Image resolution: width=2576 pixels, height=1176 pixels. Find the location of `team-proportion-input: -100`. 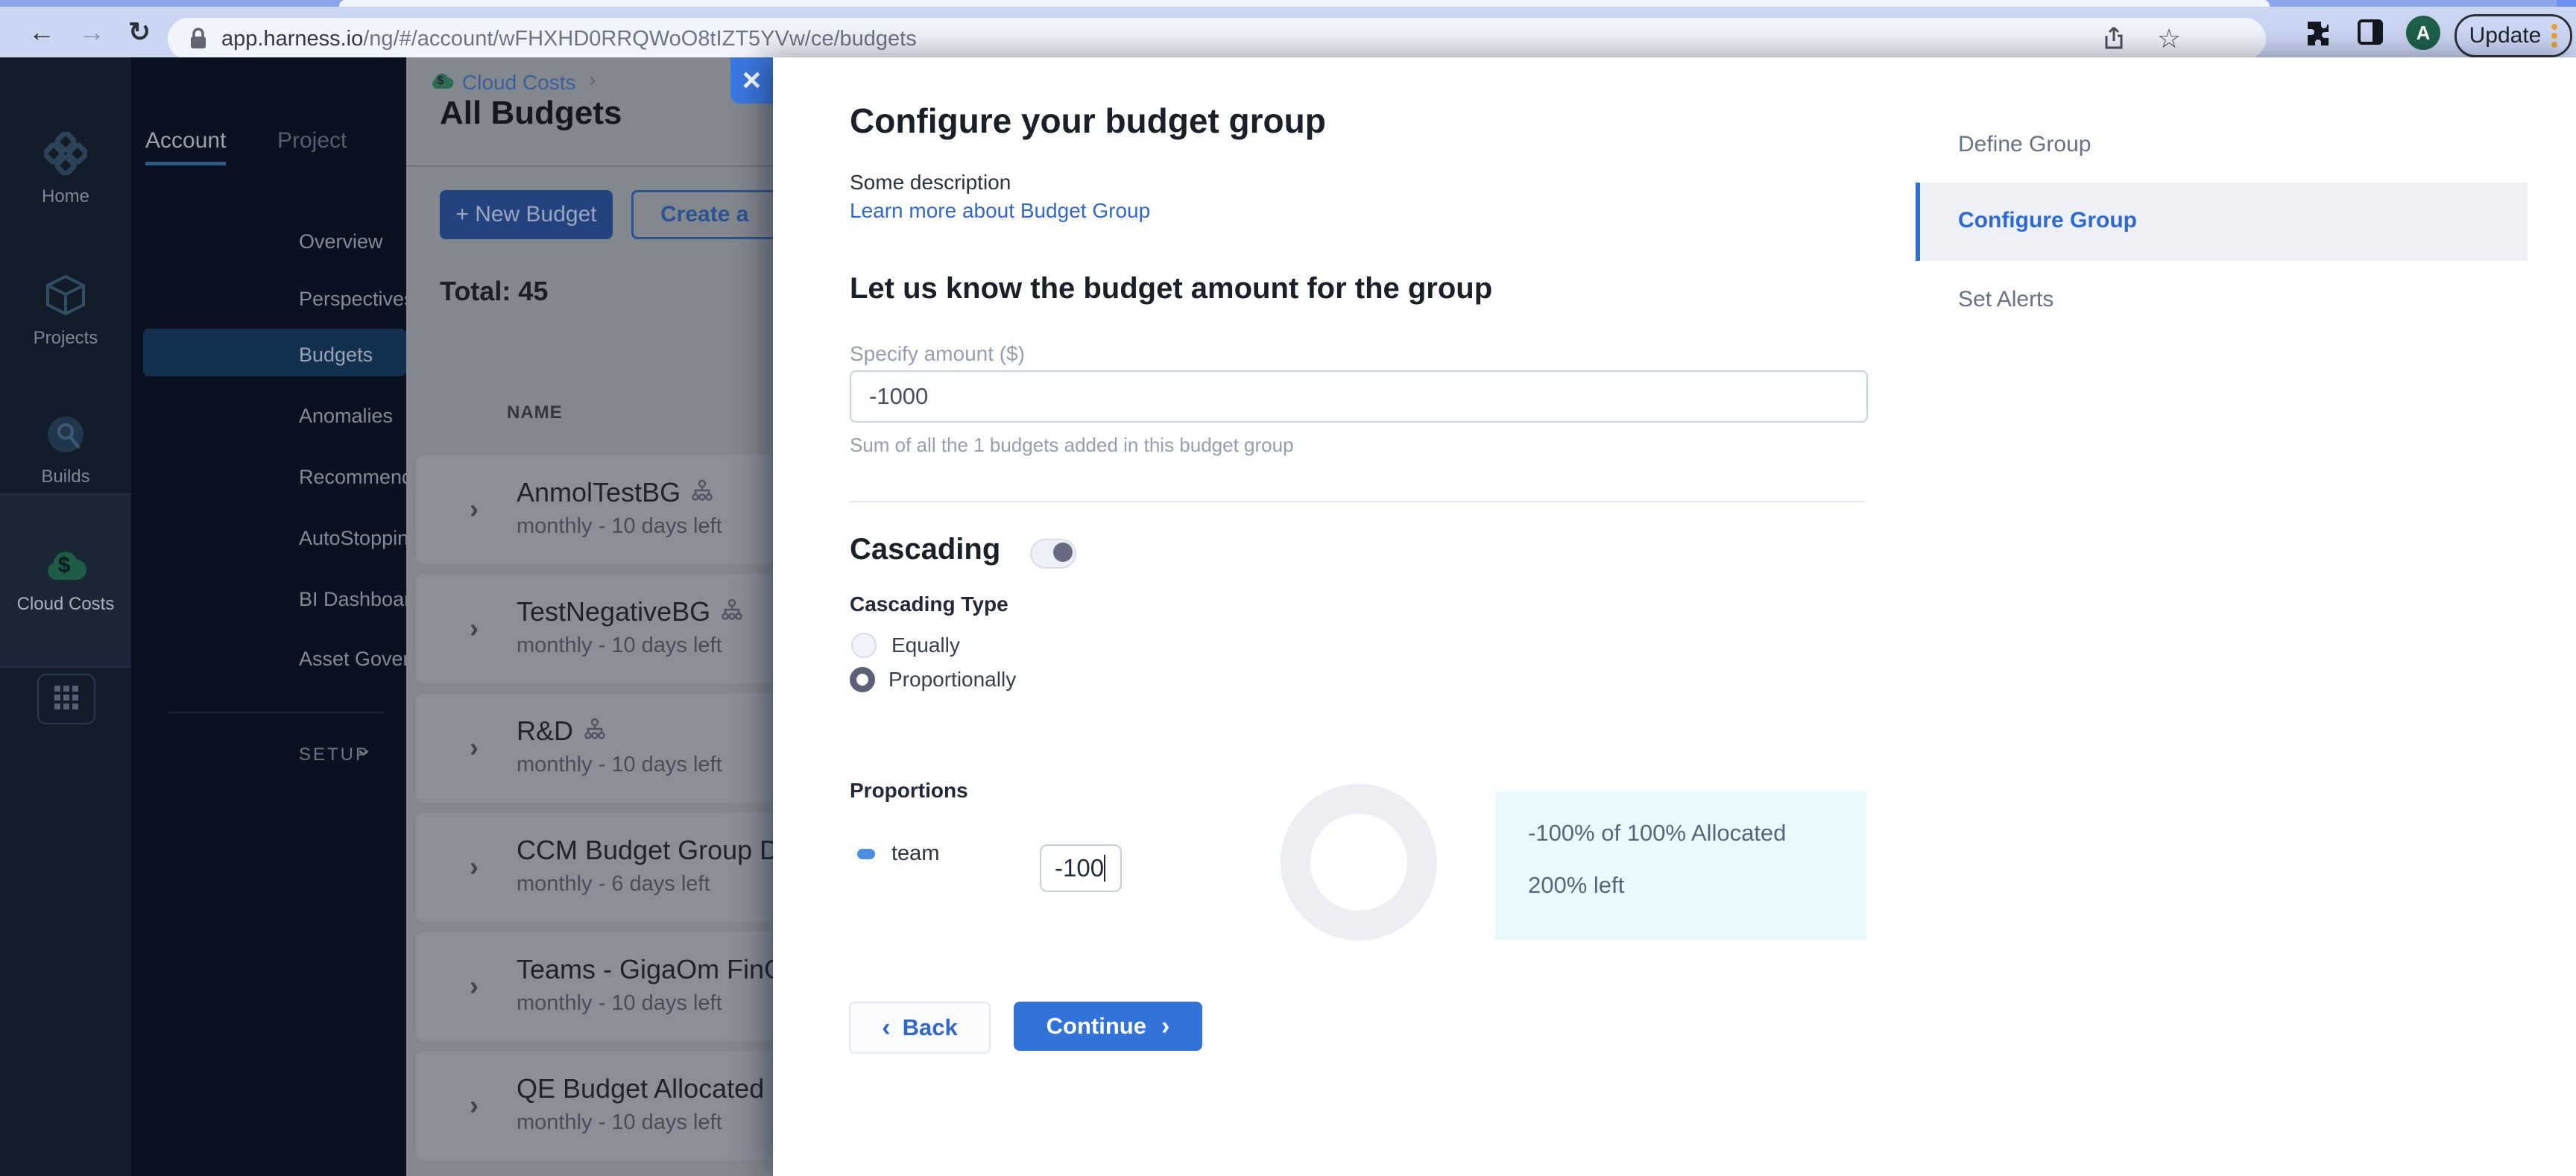

team-proportion-input: -100 is located at coordinates (1081, 868).